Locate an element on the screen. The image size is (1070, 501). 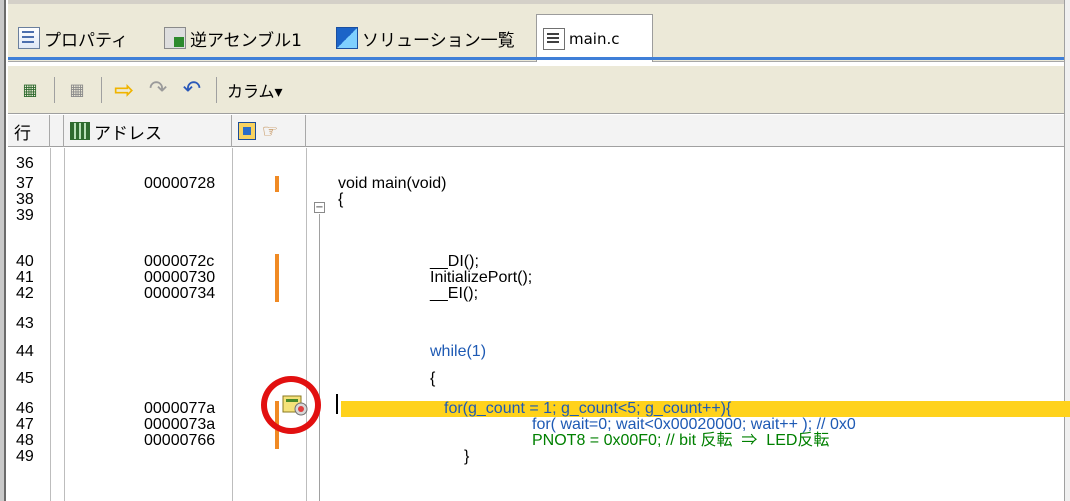
code-row: 41 00000730 InitializePort(); is located at coordinates (536, 278).